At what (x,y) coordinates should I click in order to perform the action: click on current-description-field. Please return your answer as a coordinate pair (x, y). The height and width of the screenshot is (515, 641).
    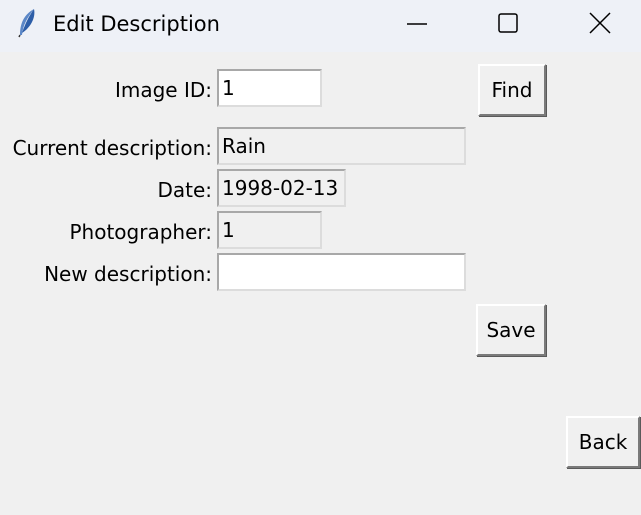
    Looking at the image, I should click on (341, 146).